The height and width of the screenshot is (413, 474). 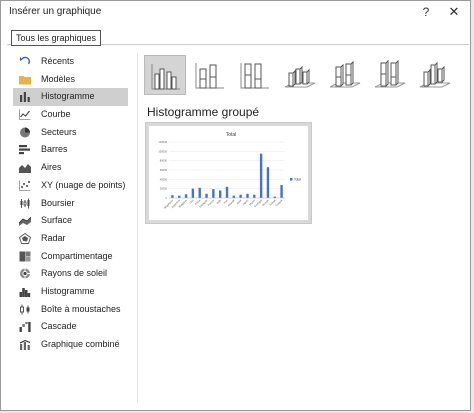 I want to click on 3d-column-icon, so click(x=435, y=74).